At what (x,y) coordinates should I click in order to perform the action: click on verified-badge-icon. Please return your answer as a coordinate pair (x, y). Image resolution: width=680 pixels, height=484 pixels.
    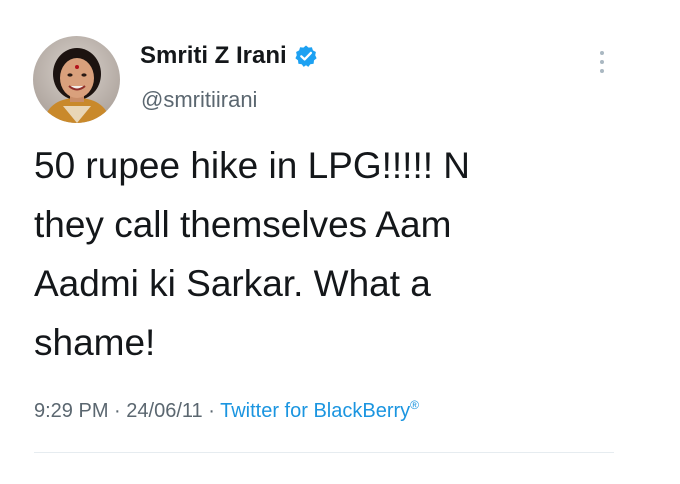
    Looking at the image, I should click on (306, 56).